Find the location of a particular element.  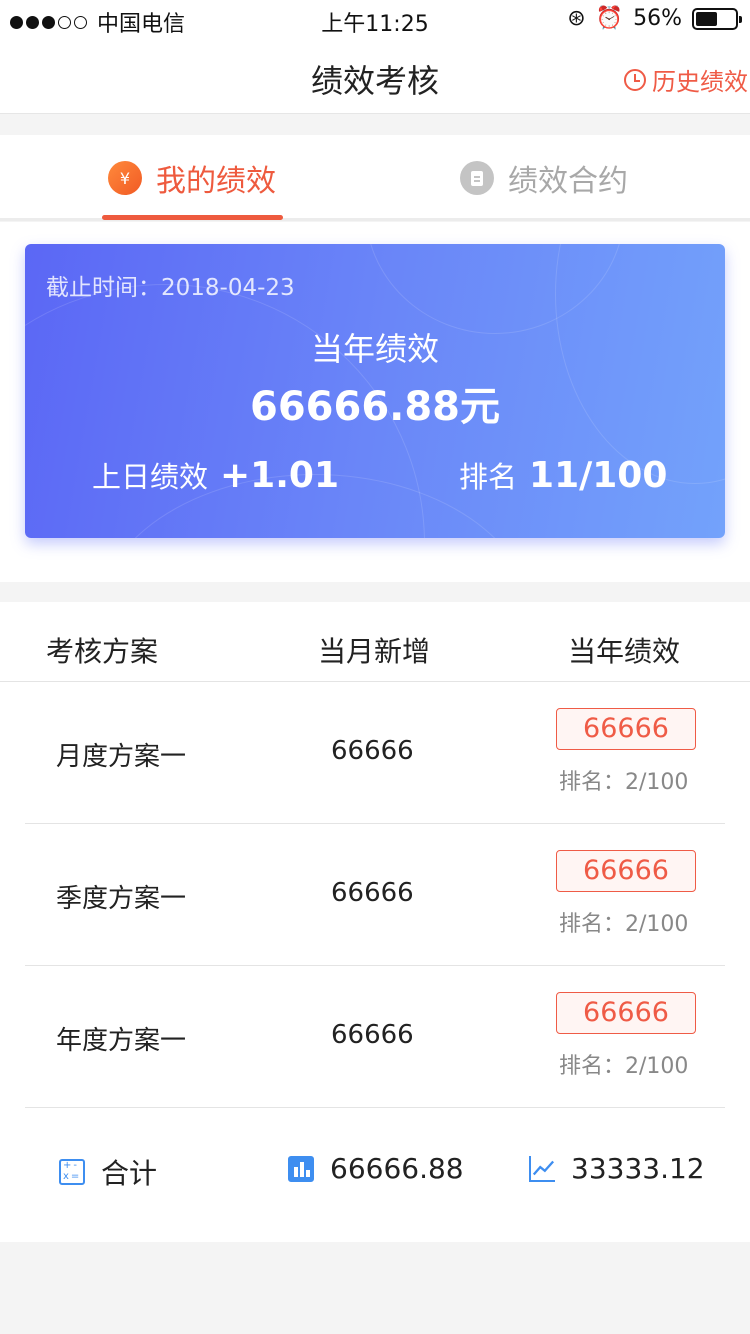

yen-icon: ¥ is located at coordinates (125, 178).